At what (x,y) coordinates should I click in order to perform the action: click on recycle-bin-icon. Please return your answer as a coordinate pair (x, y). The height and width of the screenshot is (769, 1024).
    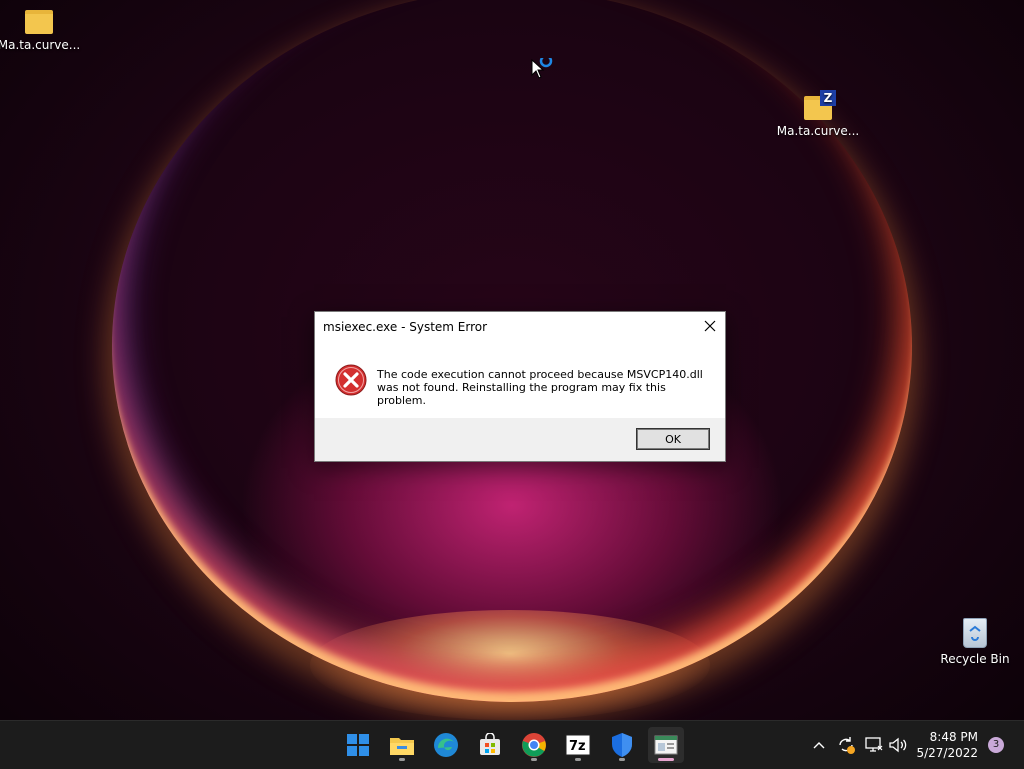
    Looking at the image, I should click on (975, 633).